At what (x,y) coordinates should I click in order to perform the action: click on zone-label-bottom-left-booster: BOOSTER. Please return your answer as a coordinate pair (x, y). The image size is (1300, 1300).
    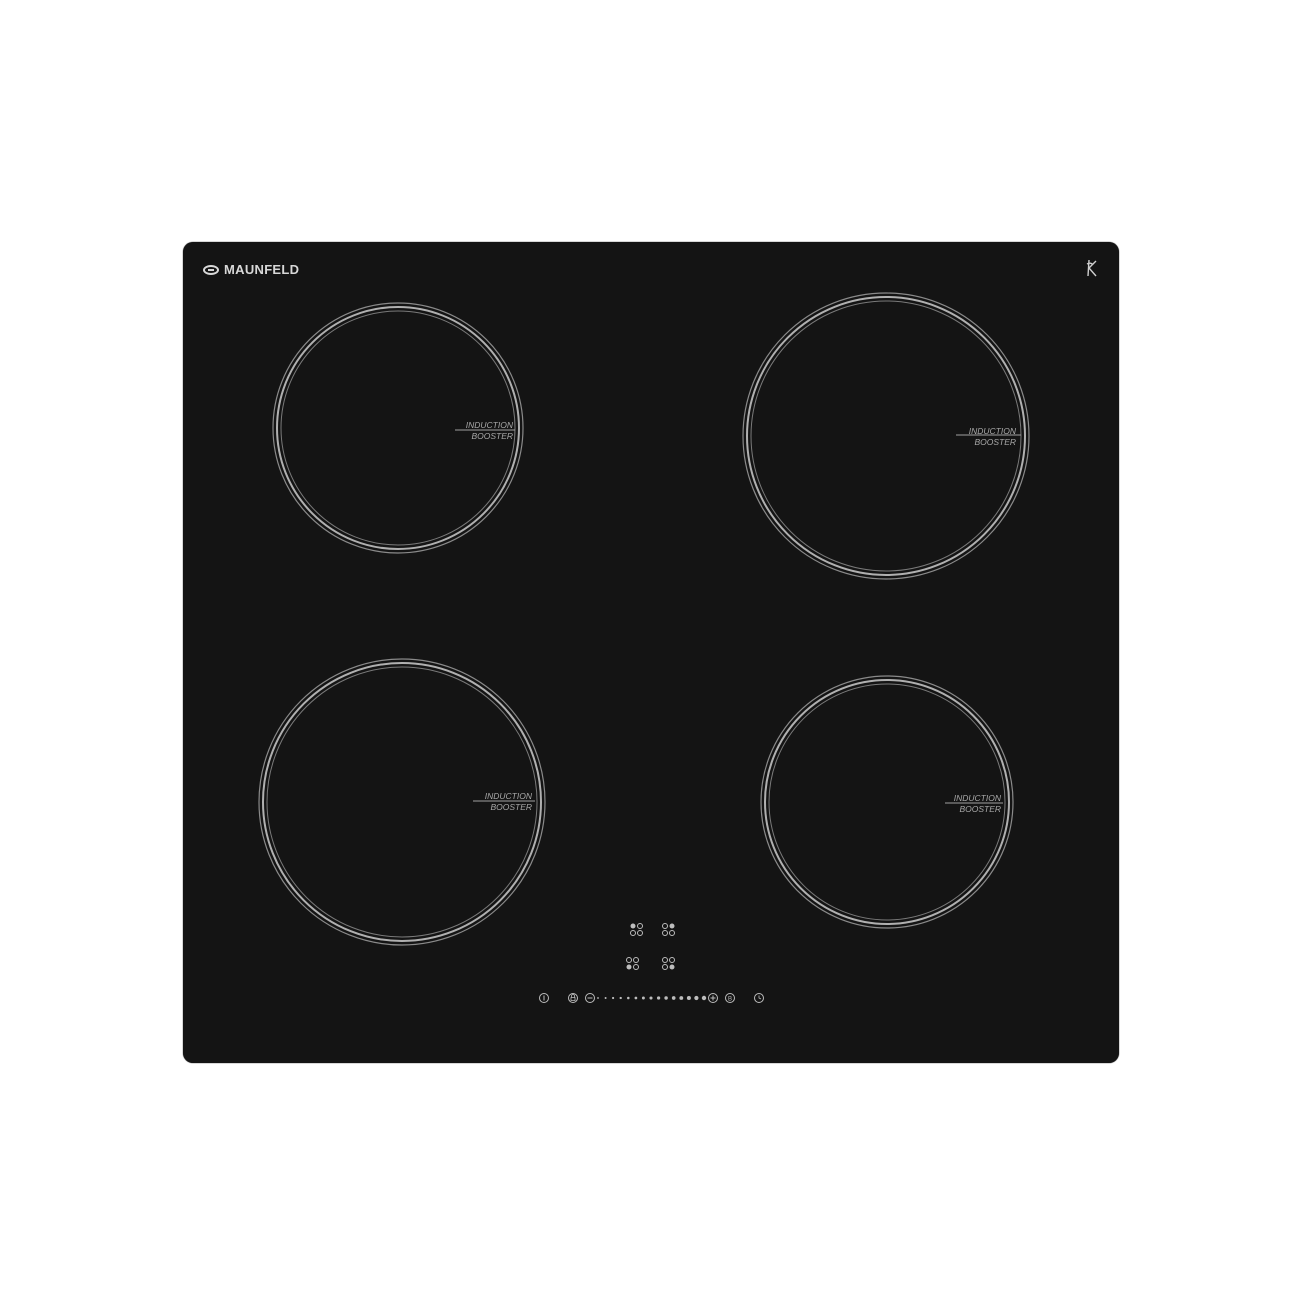
    Looking at the image, I should click on (511, 807).